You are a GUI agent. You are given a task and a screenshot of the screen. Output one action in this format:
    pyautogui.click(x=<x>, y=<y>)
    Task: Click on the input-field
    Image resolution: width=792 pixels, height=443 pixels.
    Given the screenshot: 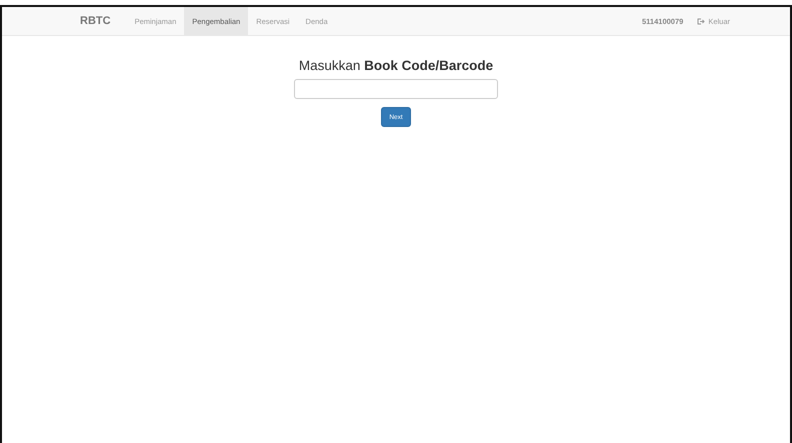 What is the action you would take?
    pyautogui.click(x=396, y=89)
    